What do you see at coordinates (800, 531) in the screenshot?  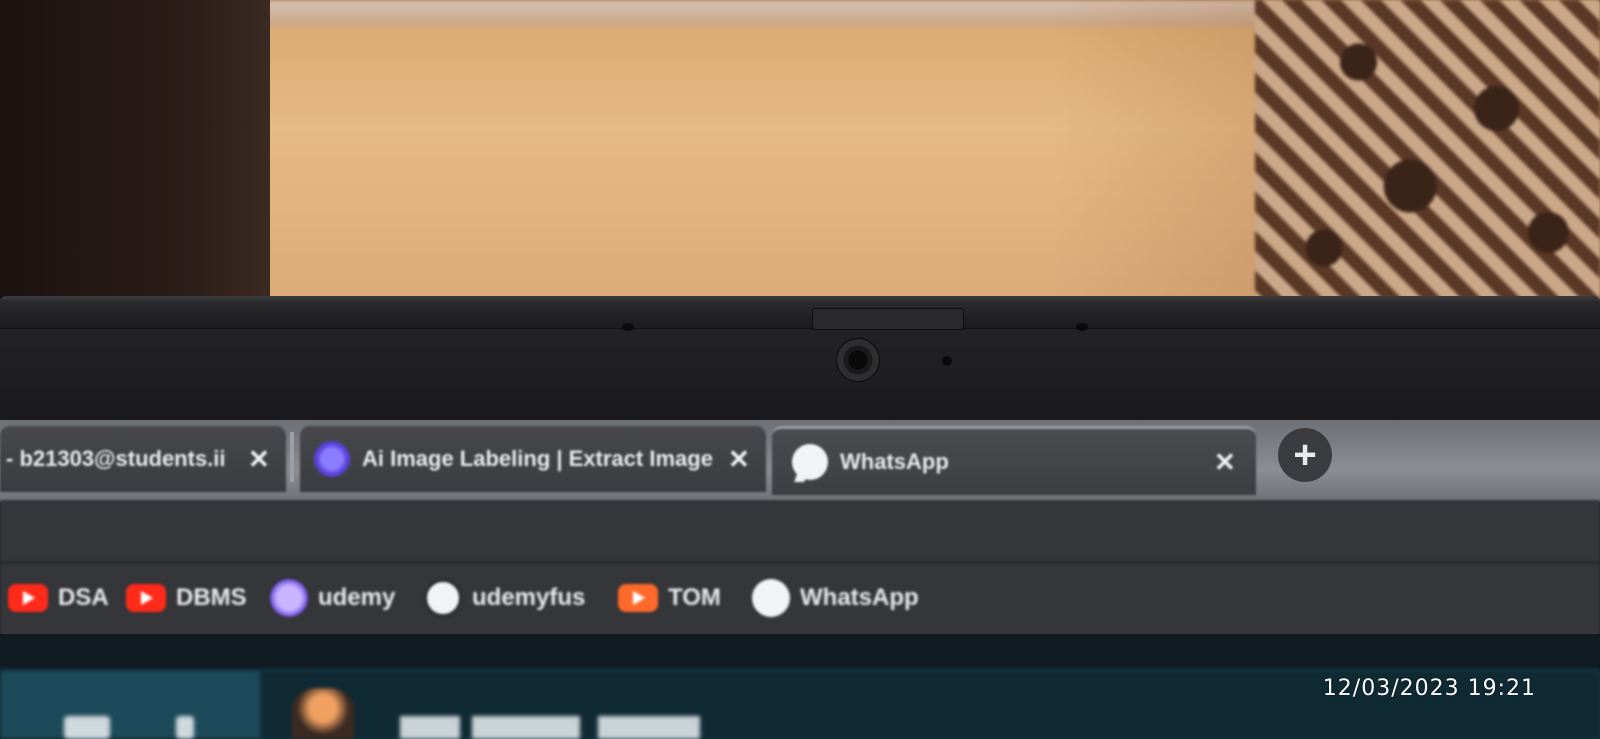 I see `browser-toolbar` at bounding box center [800, 531].